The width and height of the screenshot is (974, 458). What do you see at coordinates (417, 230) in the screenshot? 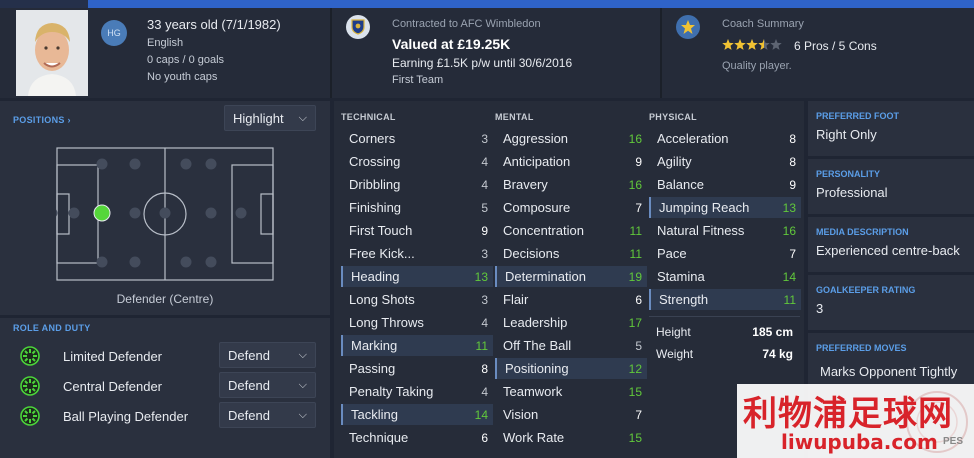
I see `attribute-row-technical: First Touch 9` at bounding box center [417, 230].